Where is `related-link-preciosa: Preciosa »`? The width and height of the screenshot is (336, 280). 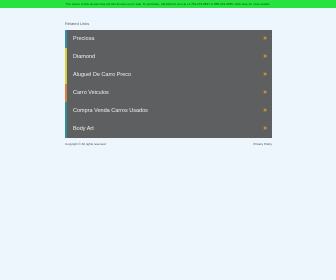
related-link-preciosa: Preciosa » is located at coordinates (168, 39).